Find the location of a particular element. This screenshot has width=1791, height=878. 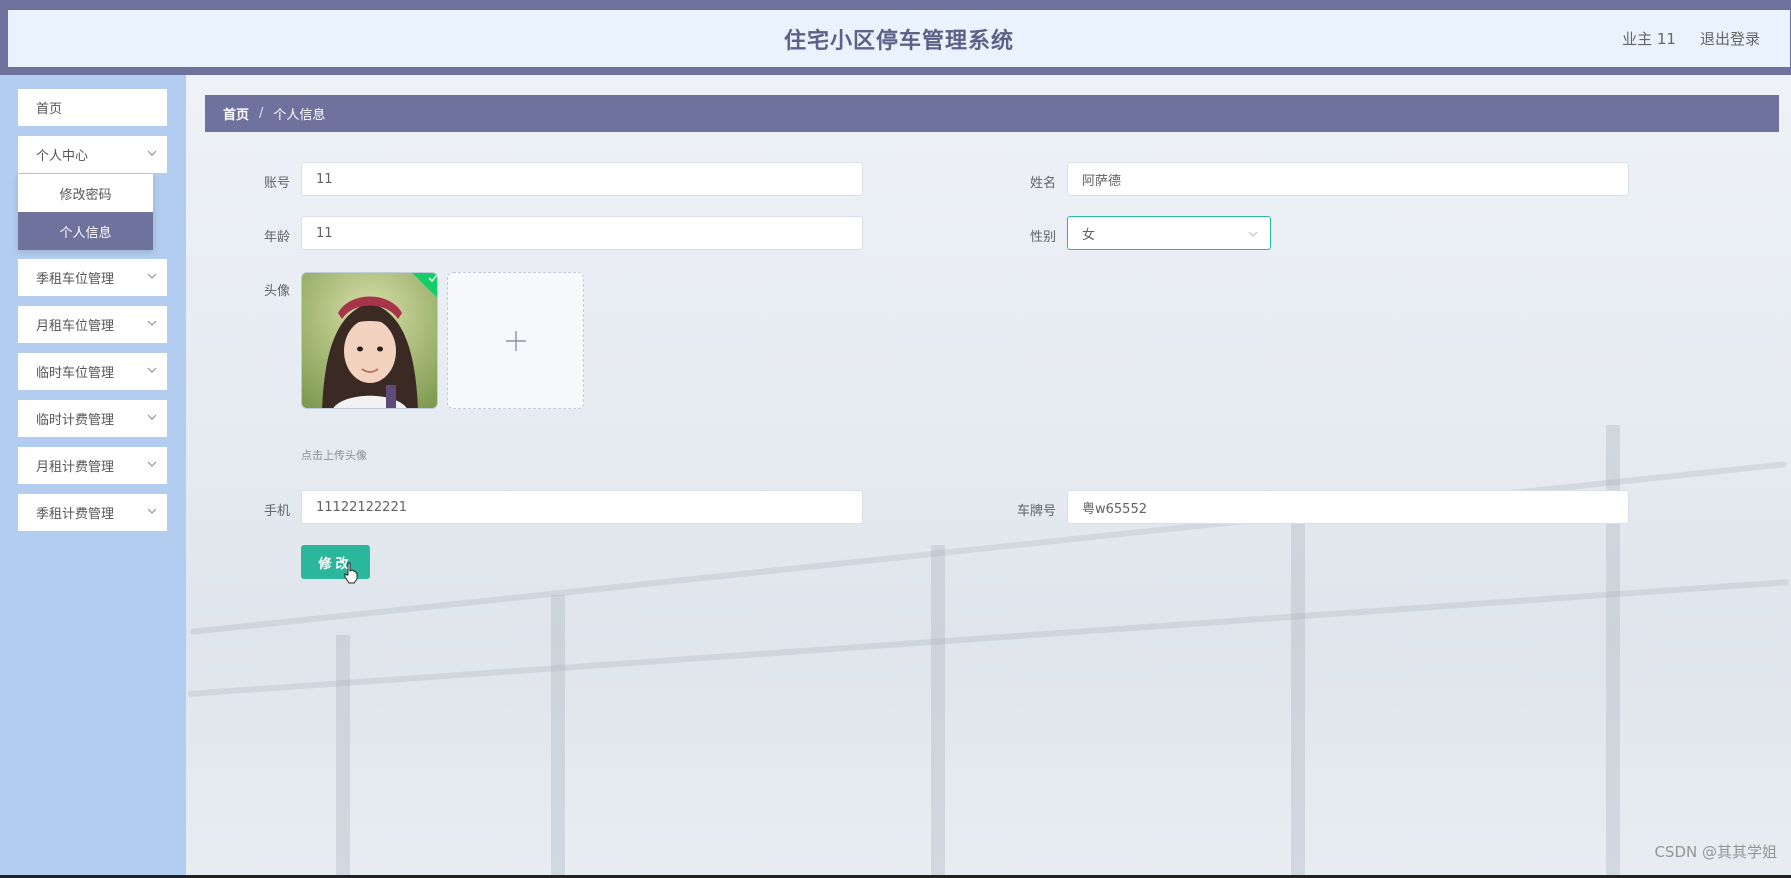

app-title: 住宅小区停车管理系统 is located at coordinates (898, 41).